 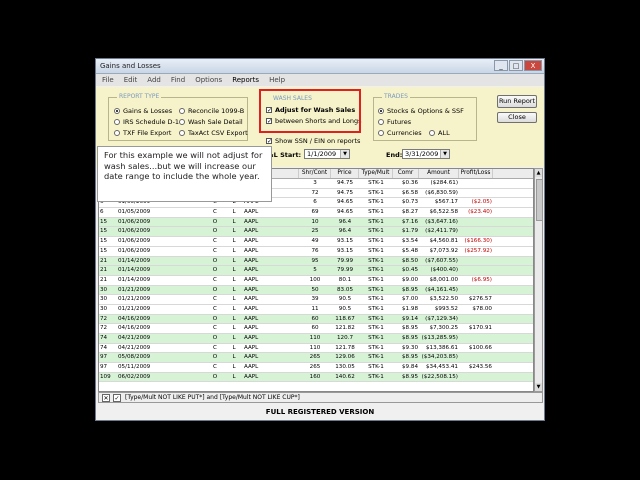 I want to click on title-bar: Gains and Losses _ □ X, so click(x=320, y=66).